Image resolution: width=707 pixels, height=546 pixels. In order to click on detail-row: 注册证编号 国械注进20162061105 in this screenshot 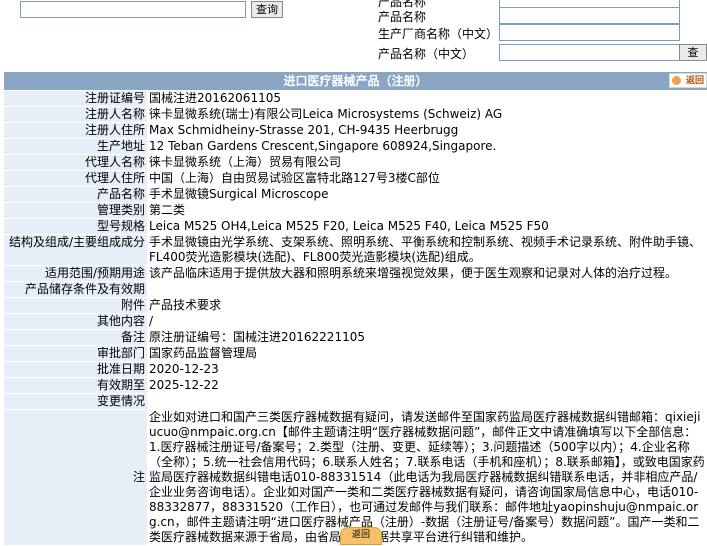, I will do `click(355, 99)`.